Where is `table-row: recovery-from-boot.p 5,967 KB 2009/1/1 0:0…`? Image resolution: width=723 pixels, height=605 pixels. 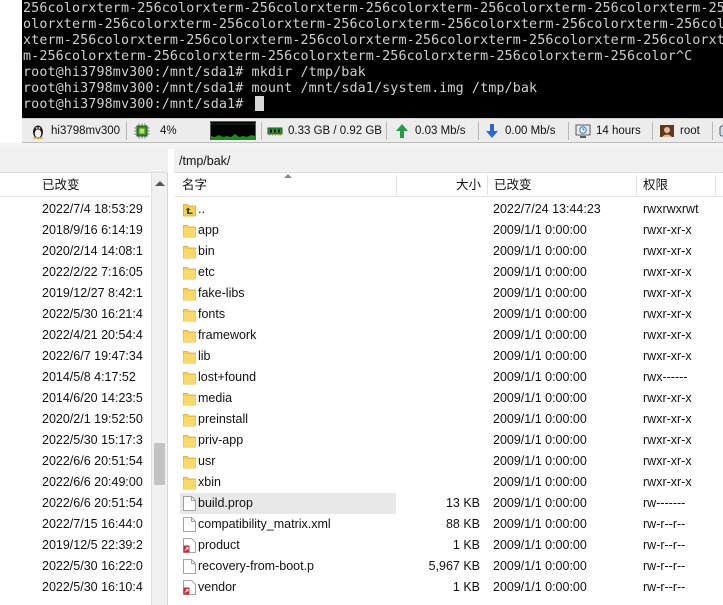
table-row: recovery-from-boot.p 5,967 KB 2009/1/1 0:0… is located at coordinates (448, 566).